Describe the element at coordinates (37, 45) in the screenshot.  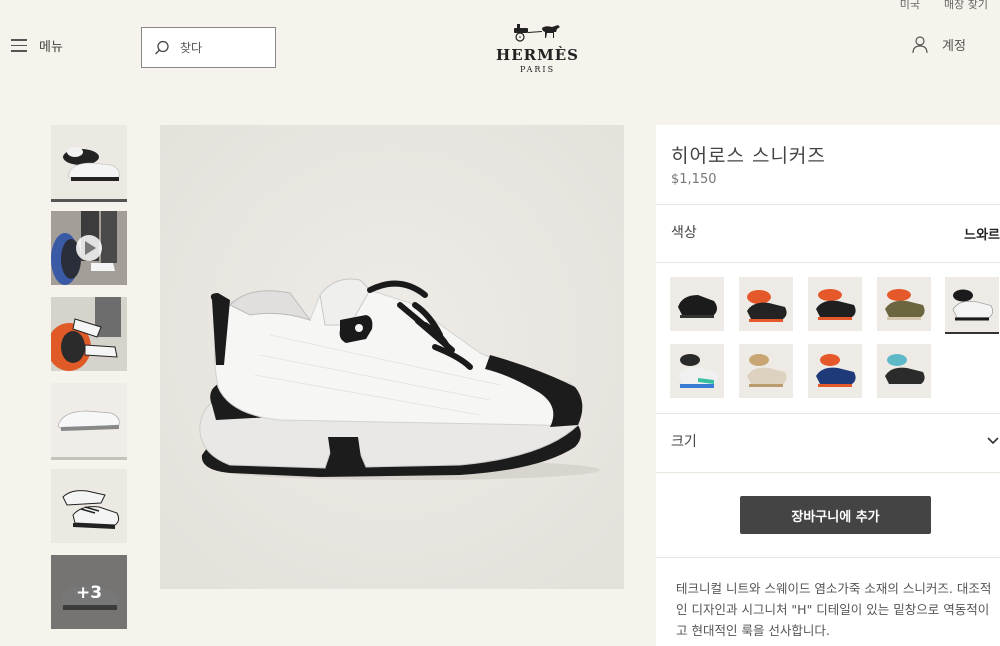
I see `menu-button: 메뉴` at that location.